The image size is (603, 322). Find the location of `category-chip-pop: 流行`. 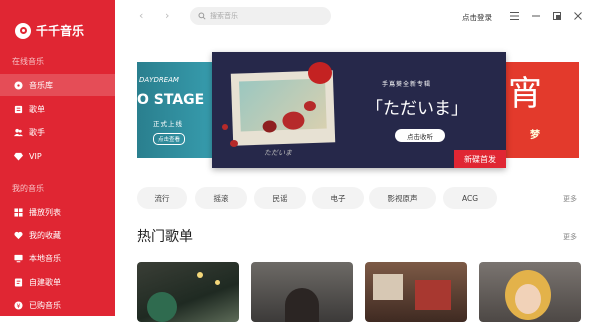

category-chip-pop: 流行 is located at coordinates (162, 198).